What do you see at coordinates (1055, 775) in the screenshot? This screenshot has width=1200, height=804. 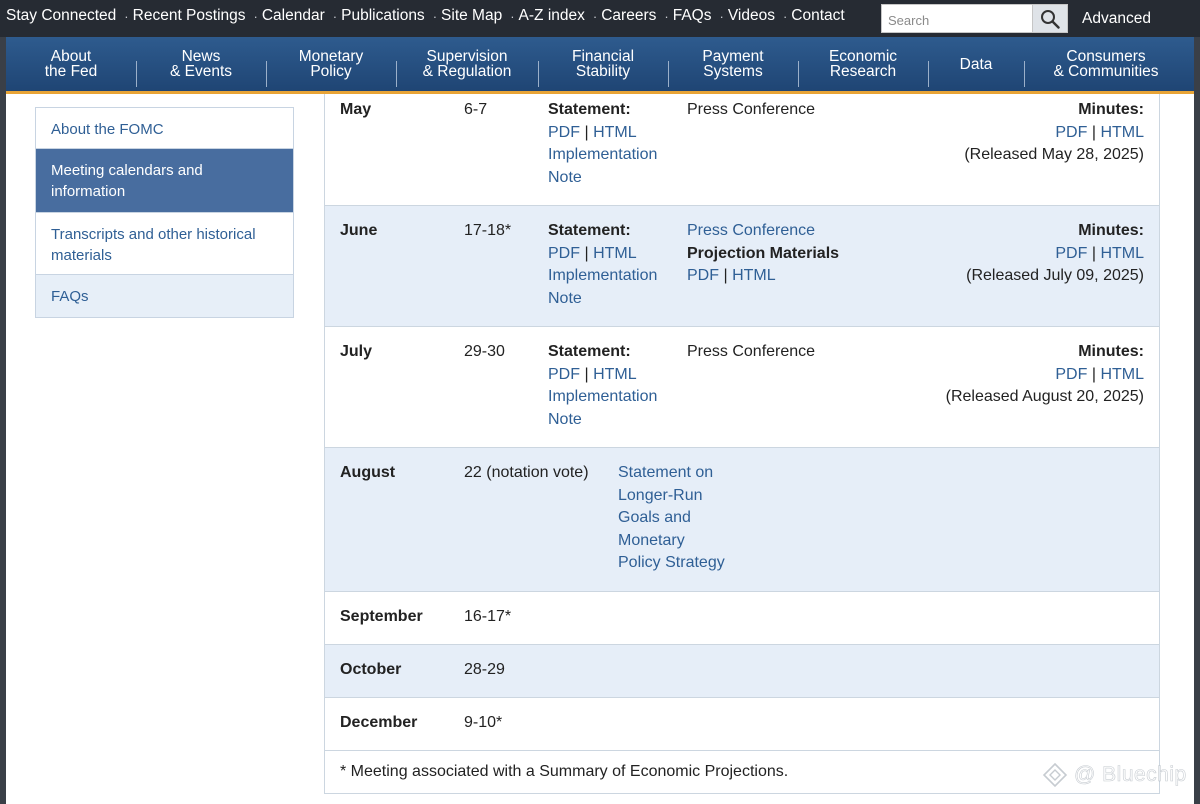 I see `diamond-logo-icon` at bounding box center [1055, 775].